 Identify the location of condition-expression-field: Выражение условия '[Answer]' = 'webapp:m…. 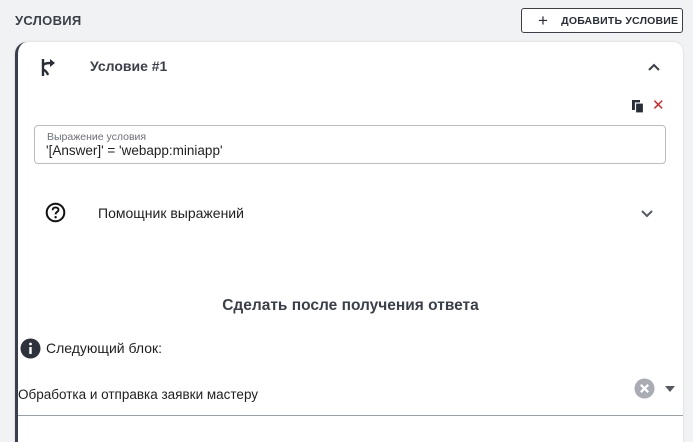
(350, 144).